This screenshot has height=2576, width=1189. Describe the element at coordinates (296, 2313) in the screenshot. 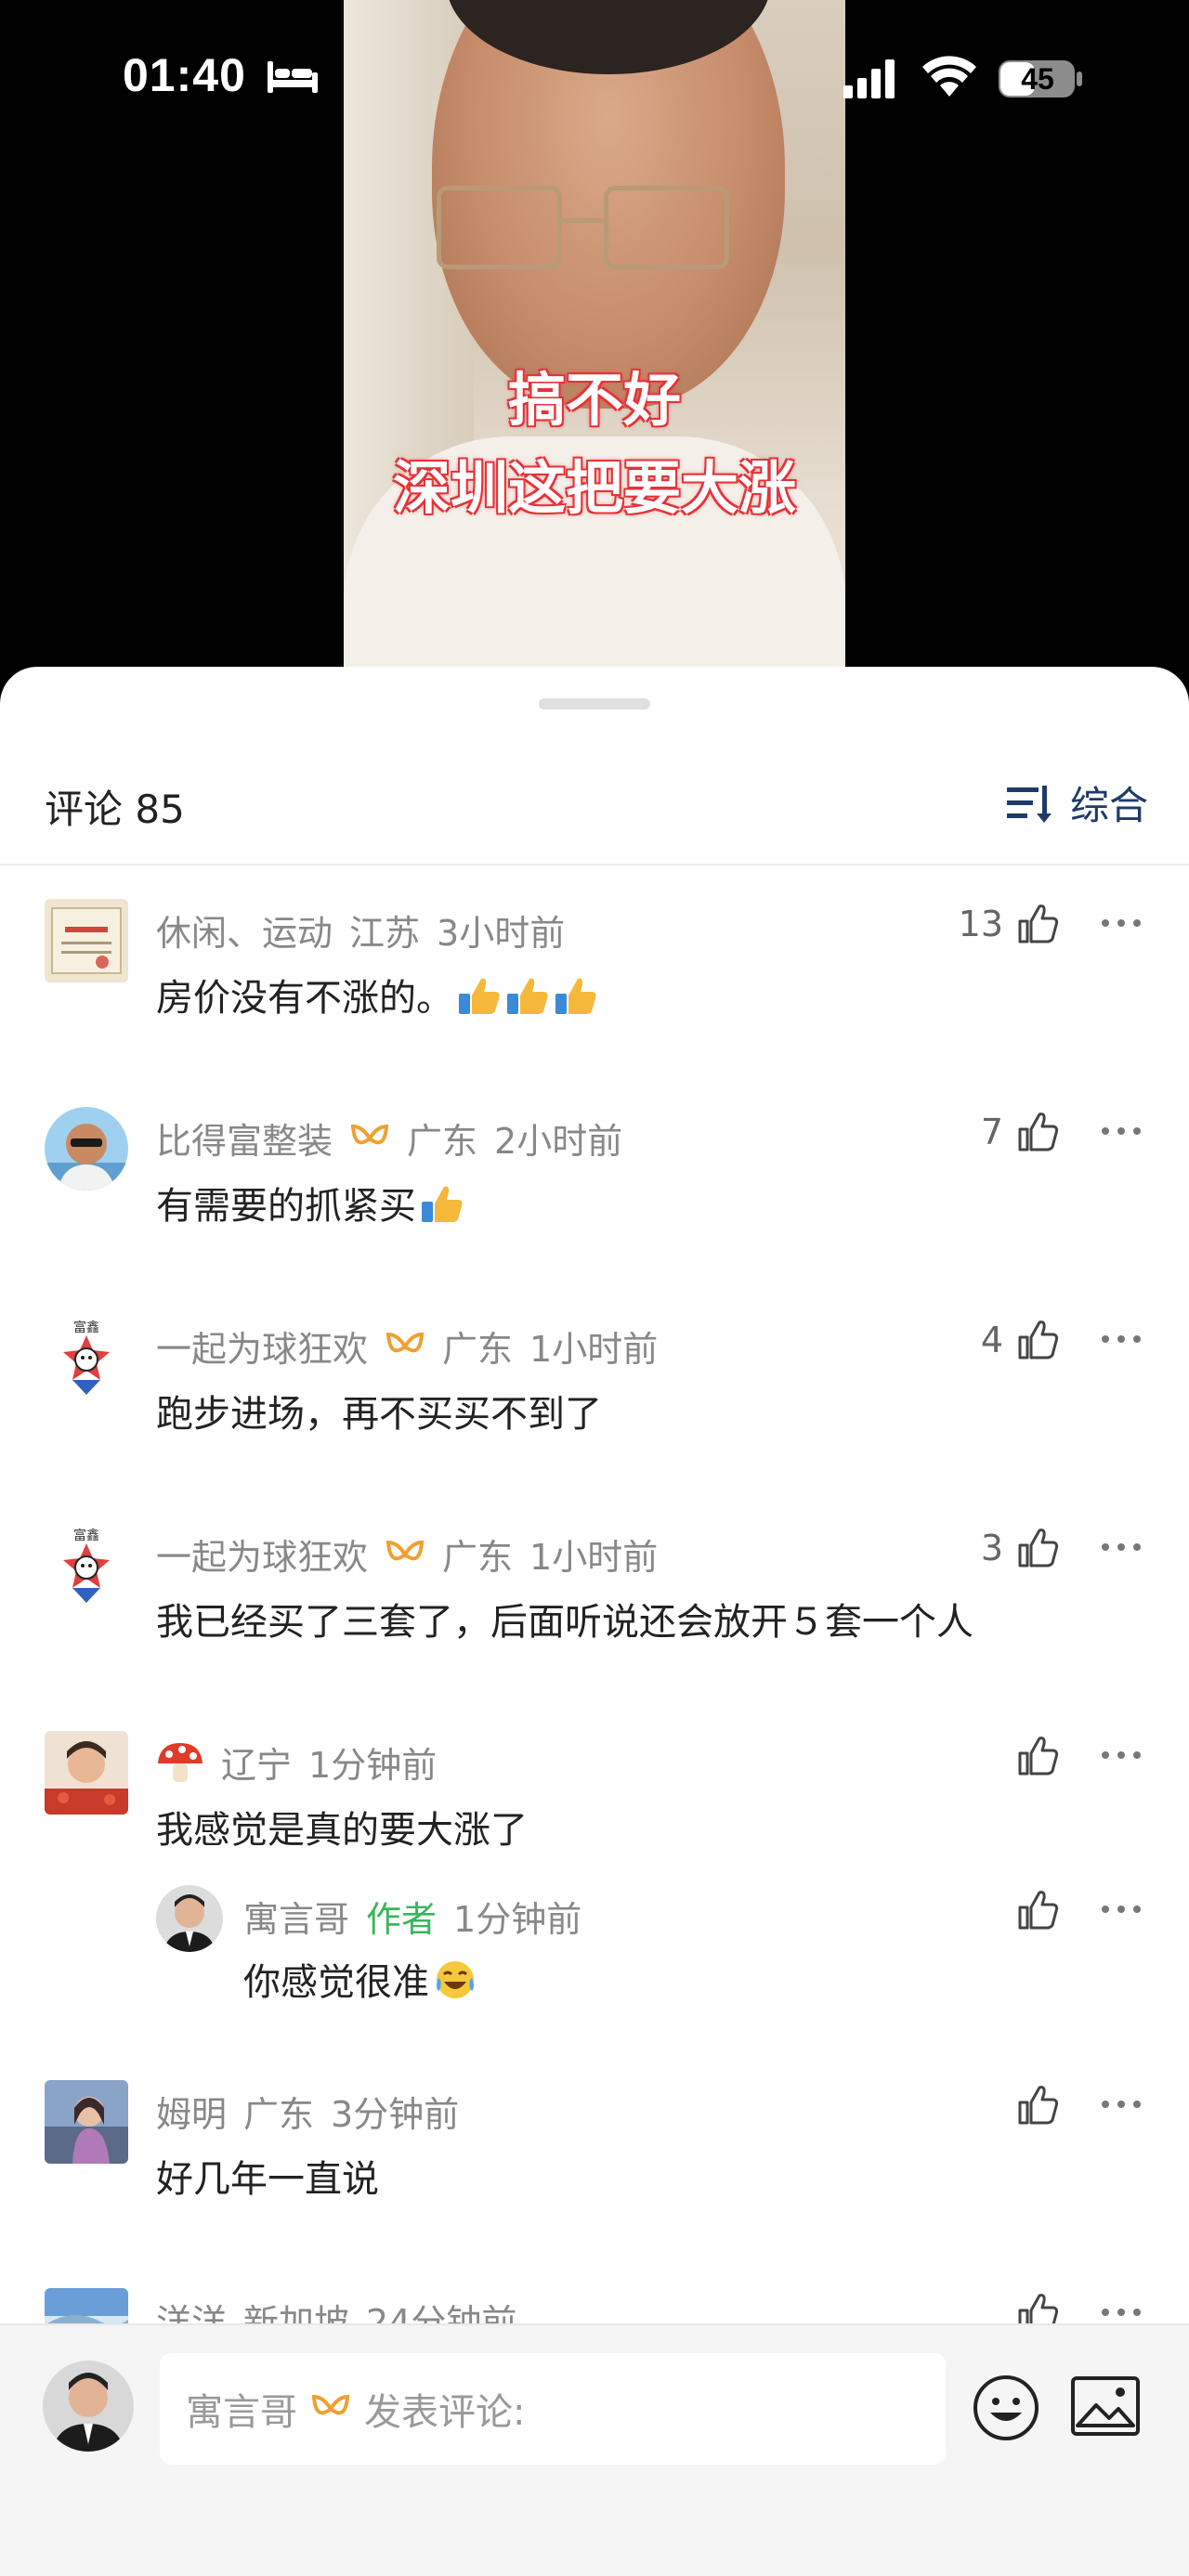

I see `region: 新加坡` at that location.